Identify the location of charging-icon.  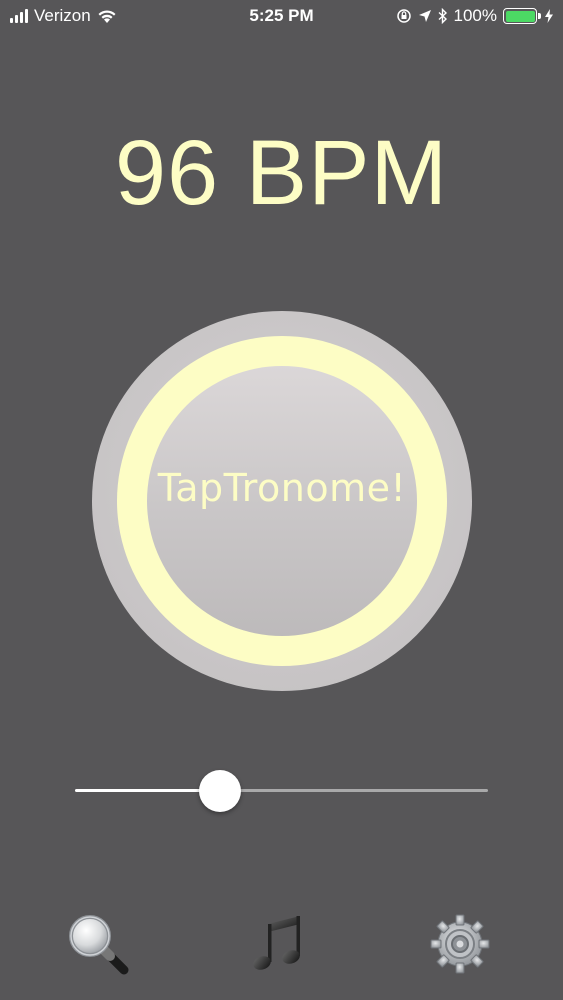
(549, 16).